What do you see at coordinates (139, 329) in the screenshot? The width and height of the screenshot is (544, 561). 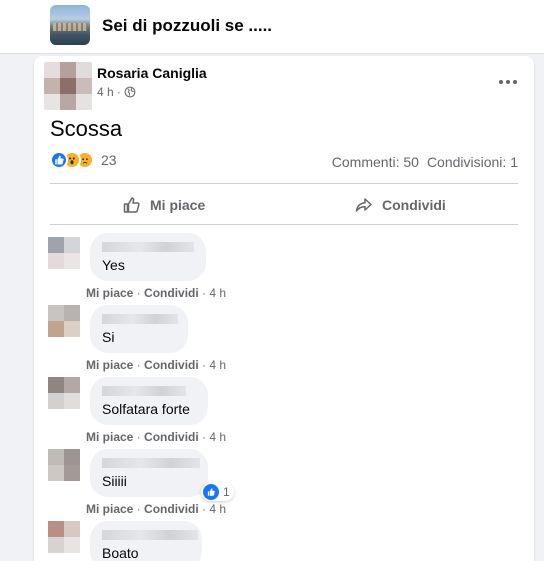 I see `comment-bubble: Si` at bounding box center [139, 329].